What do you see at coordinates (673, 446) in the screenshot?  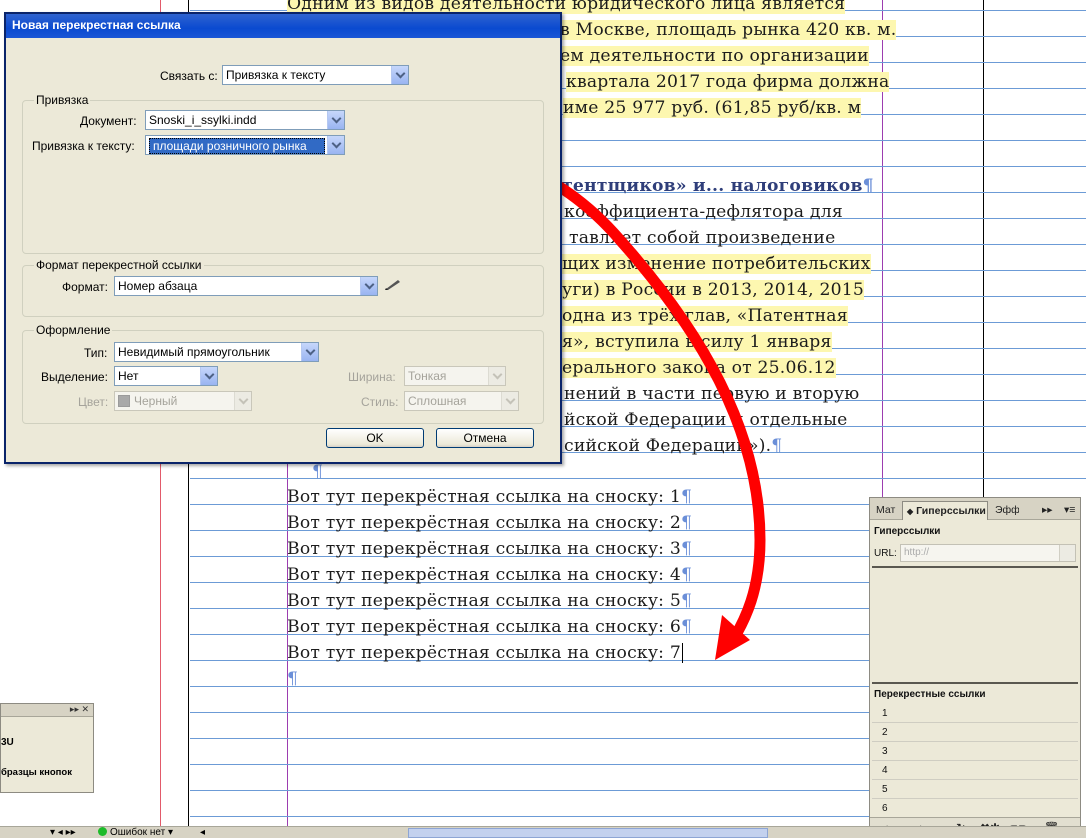 I see `body-line: сийской Федерации»).¶` at bounding box center [673, 446].